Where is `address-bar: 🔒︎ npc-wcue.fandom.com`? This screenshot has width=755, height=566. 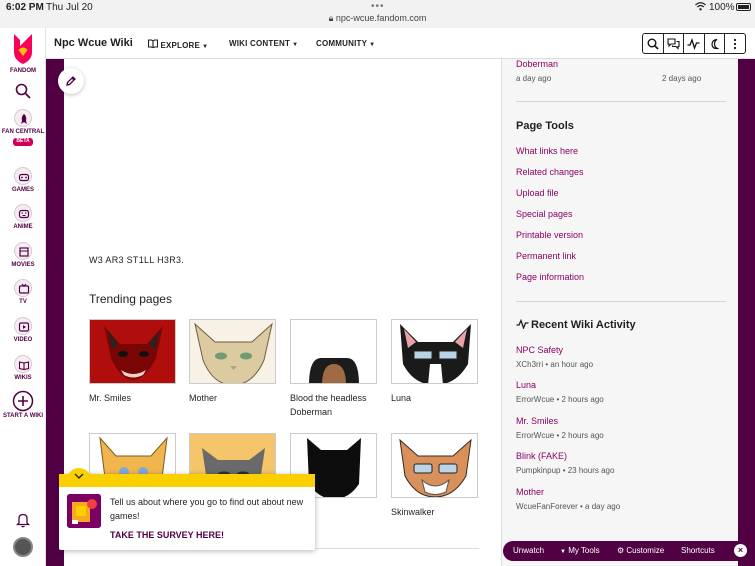 address-bar: 🔒︎ npc-wcue.fandom.com is located at coordinates (377, 18).